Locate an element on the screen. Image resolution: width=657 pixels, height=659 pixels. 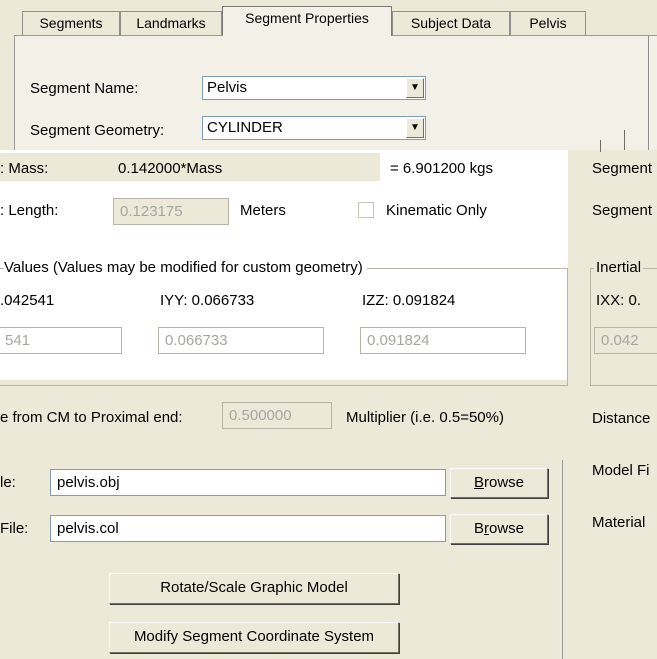
browse-collision-button: Browse is located at coordinates (499, 529).